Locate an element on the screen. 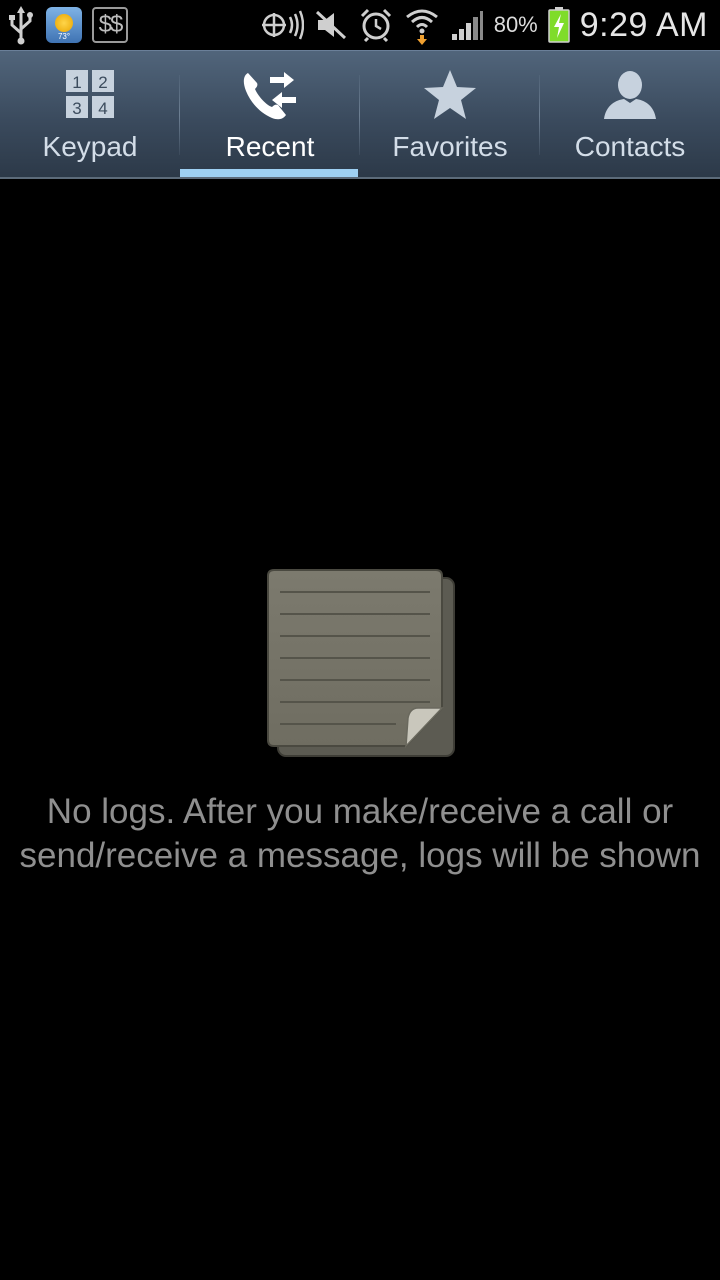 Image resolution: width=720 pixels, height=1280 pixels. tab-keypad: 1 2 3 4 Keypad is located at coordinates (90, 115).